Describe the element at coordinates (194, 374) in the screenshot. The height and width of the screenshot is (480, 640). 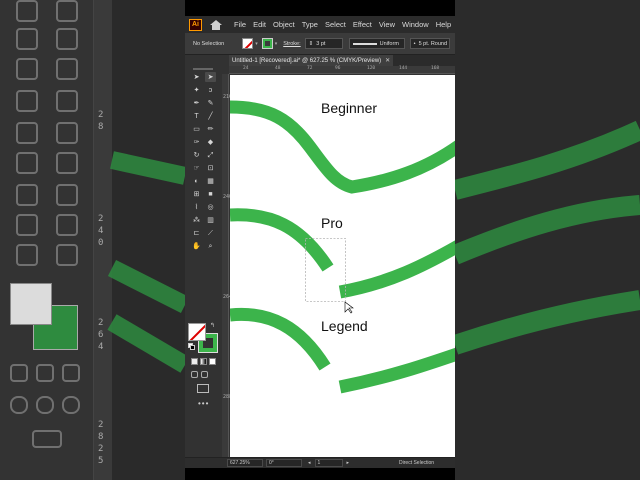
I see `draw-normal-icon` at that location.